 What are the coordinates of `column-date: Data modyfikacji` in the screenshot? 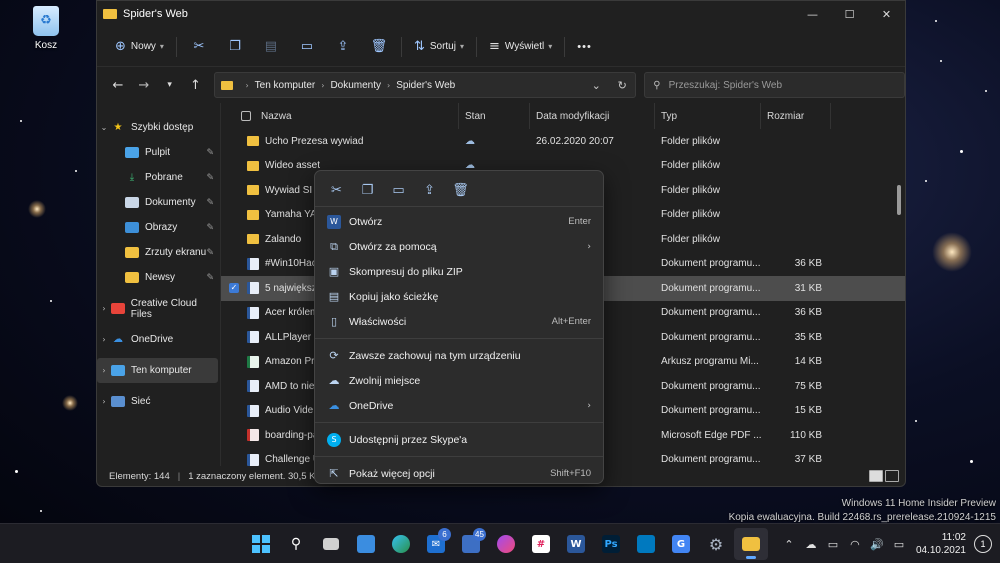 It's located at (592, 116).